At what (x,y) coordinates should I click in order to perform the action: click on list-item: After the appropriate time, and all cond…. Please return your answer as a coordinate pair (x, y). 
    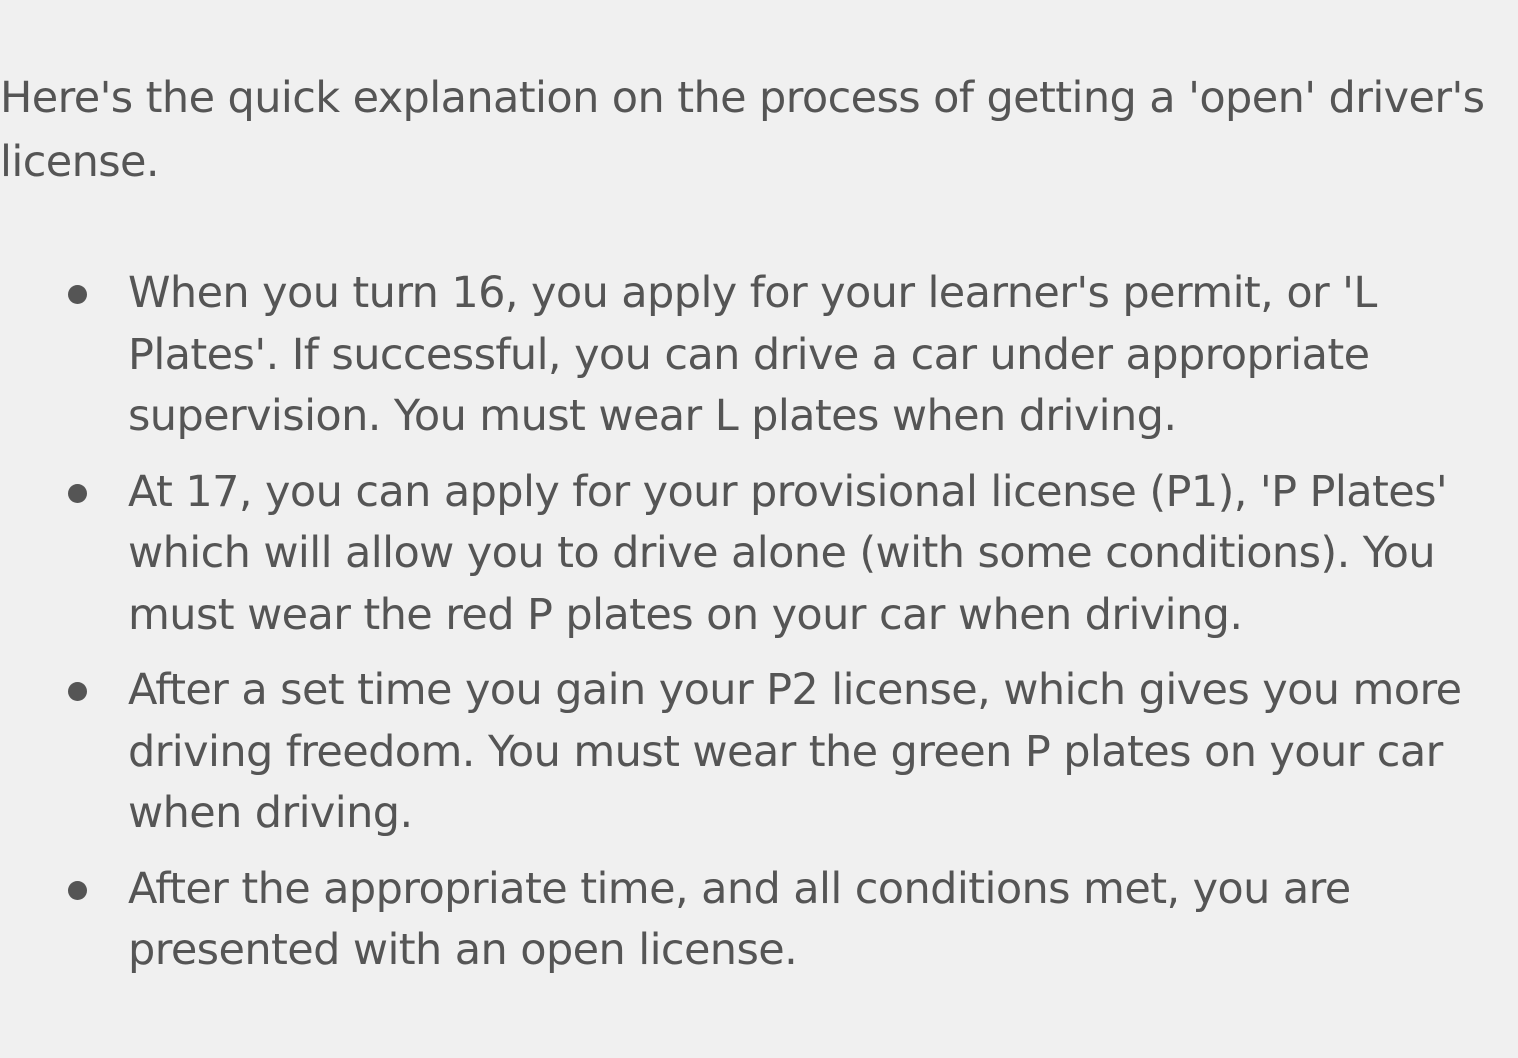
    Looking at the image, I should click on (734, 920).